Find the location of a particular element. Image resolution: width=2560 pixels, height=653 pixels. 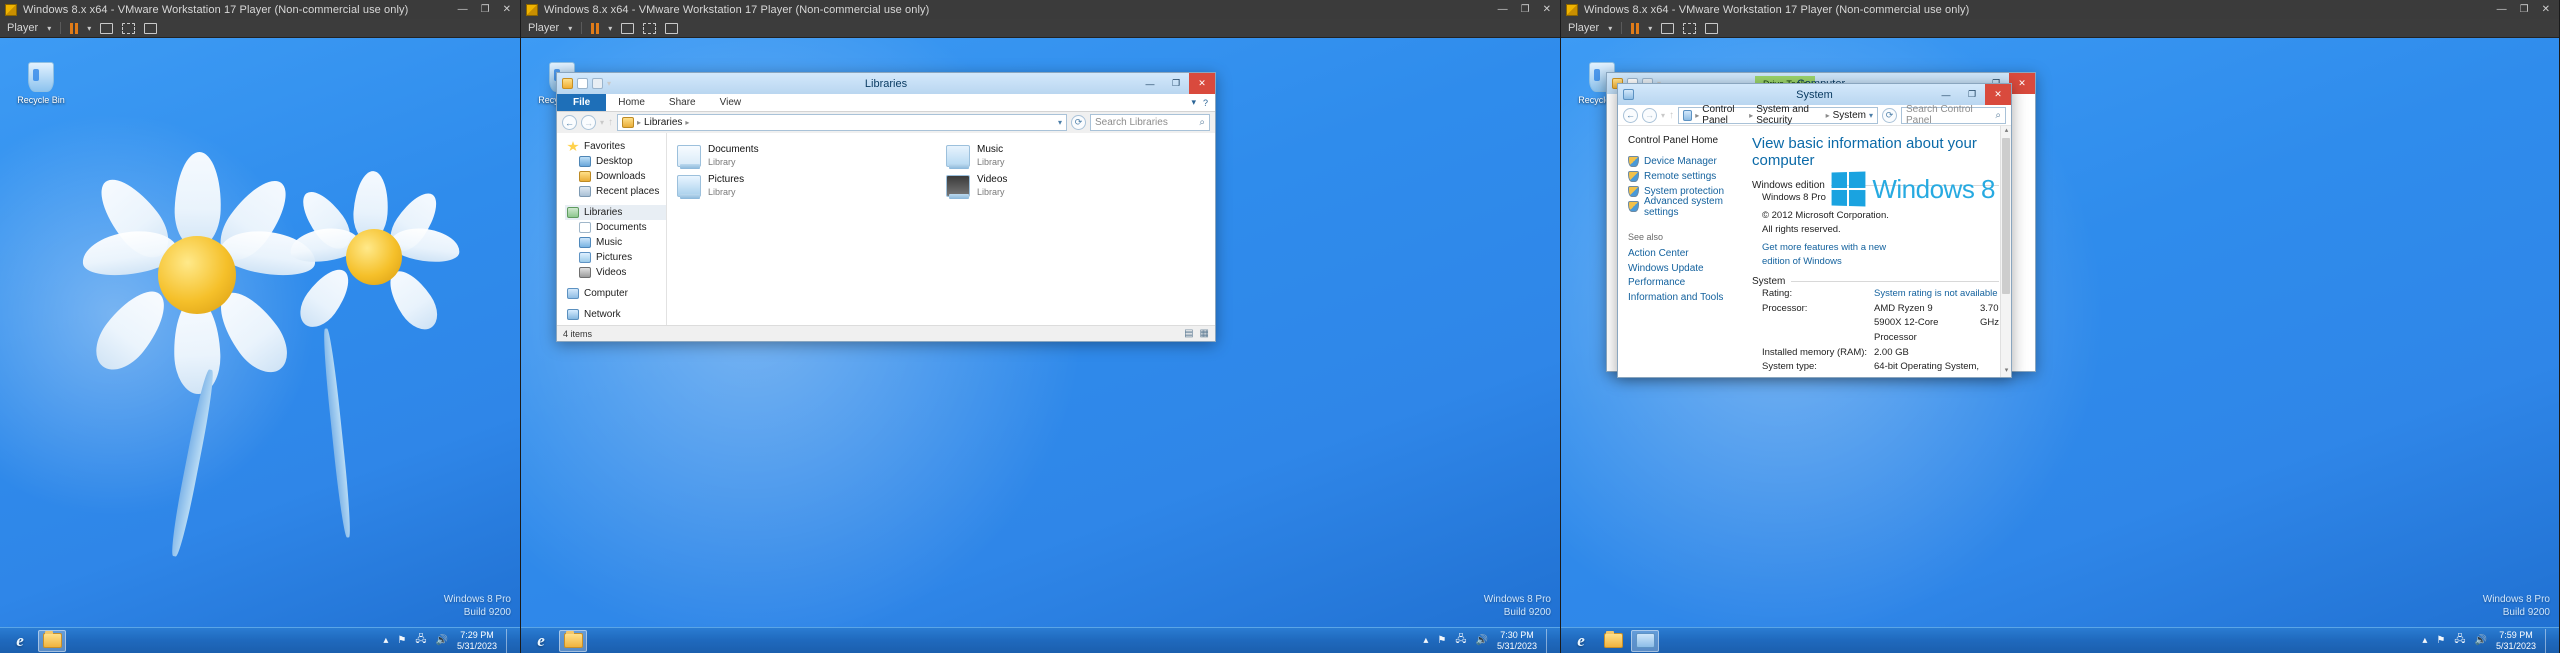

breadcrumb-control-panel: Control Panel is located at coordinates (1724, 115).